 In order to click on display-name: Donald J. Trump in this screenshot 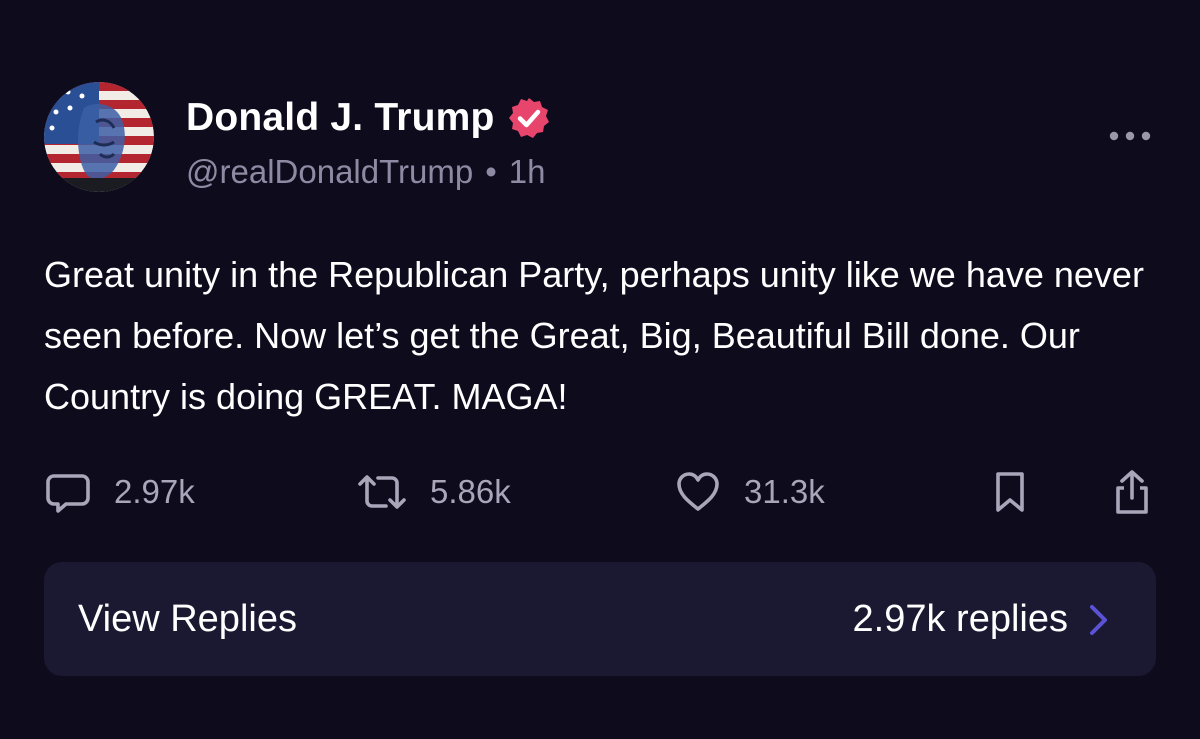, I will do `click(340, 118)`.